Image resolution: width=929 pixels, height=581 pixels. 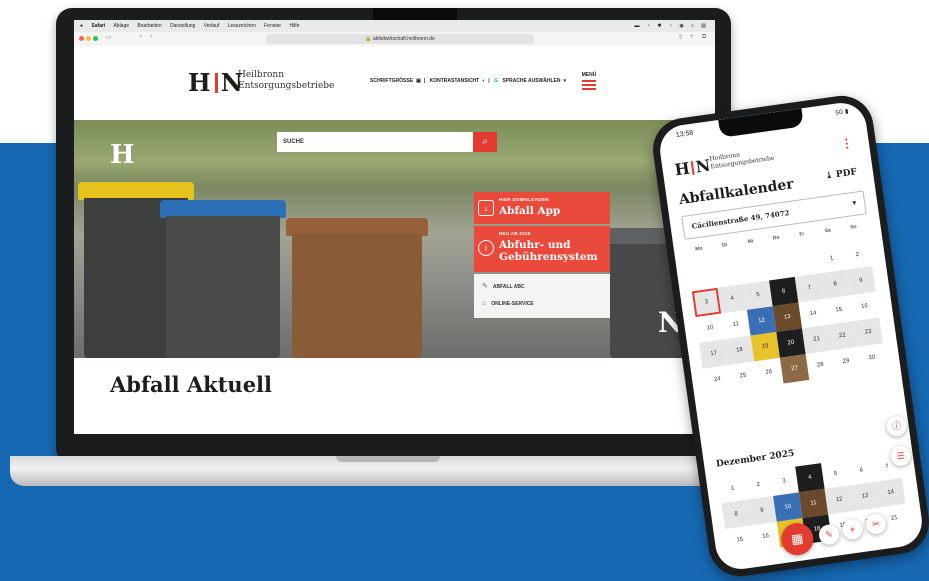 What do you see at coordinates (88, 38) in the screenshot?
I see `window-minimize-button` at bounding box center [88, 38].